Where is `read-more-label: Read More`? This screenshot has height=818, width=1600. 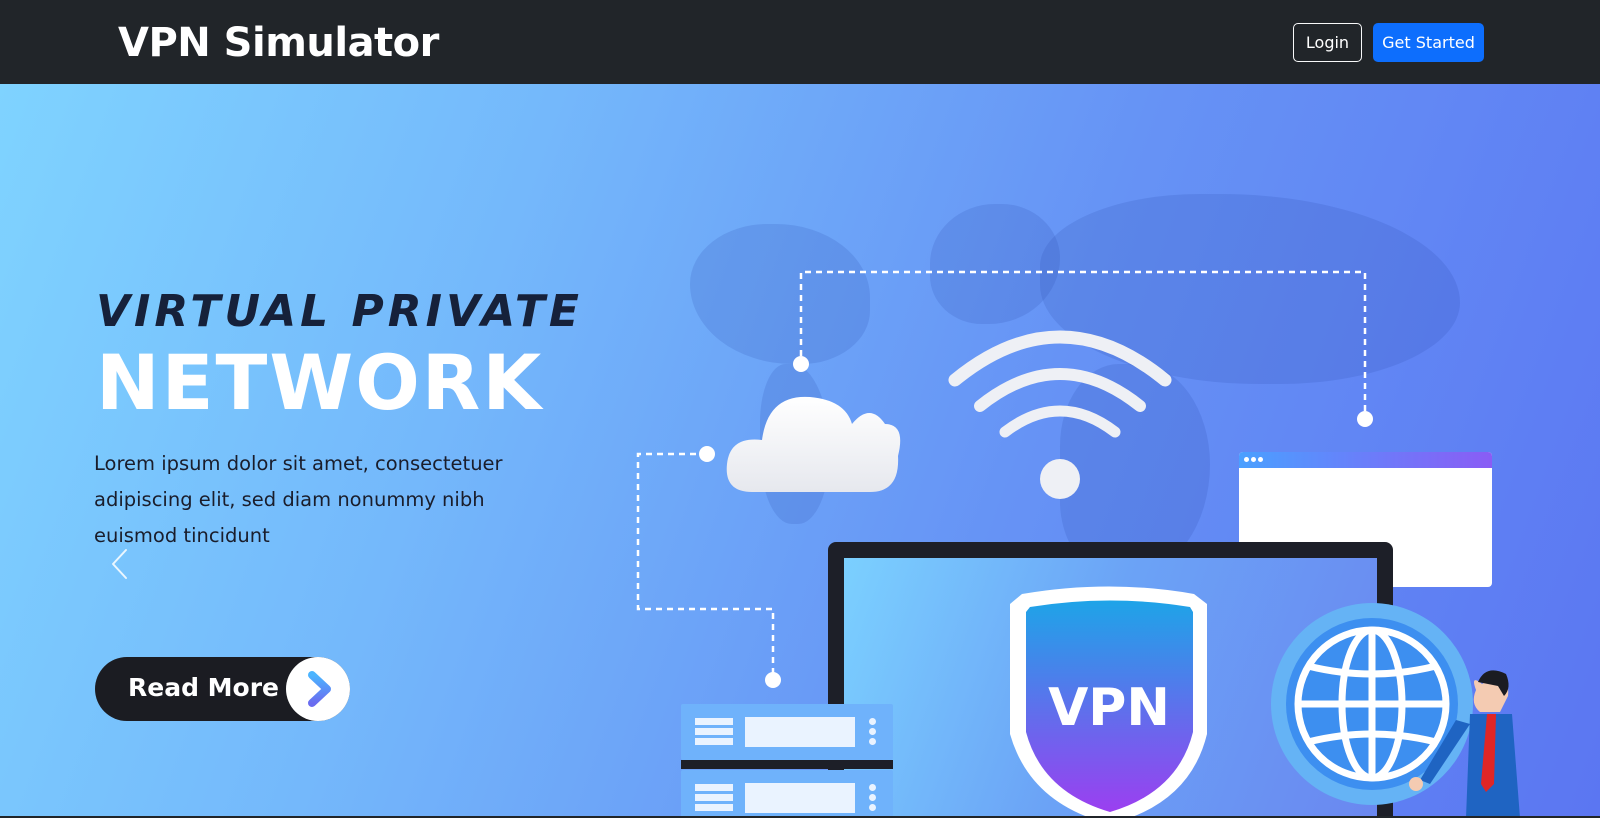
read-more-label: Read More is located at coordinates (204, 687).